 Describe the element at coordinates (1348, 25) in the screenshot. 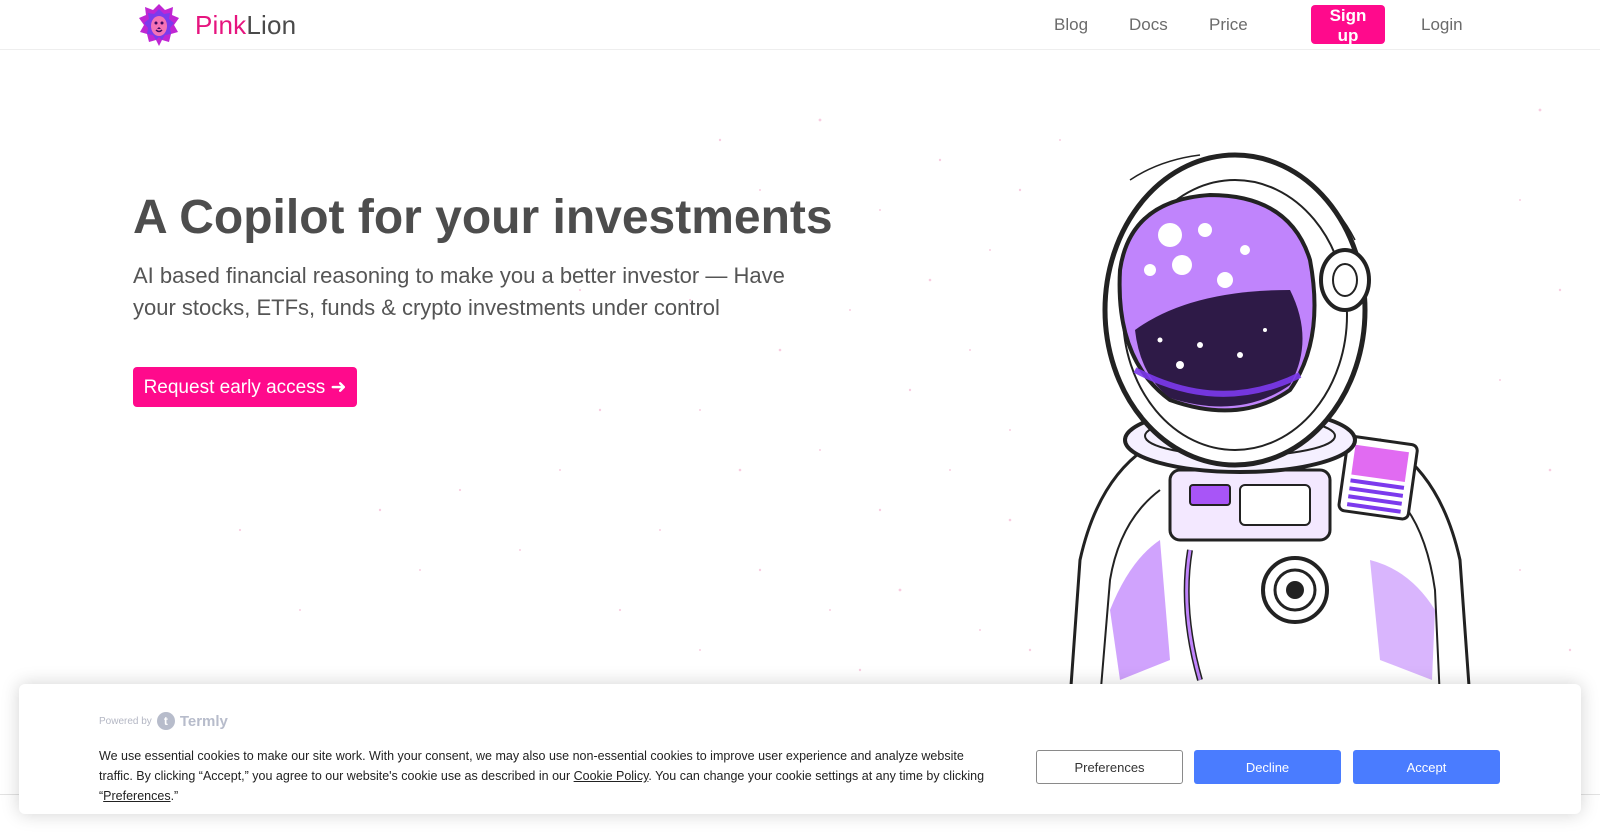

I see `signup-button: Sign up` at that location.